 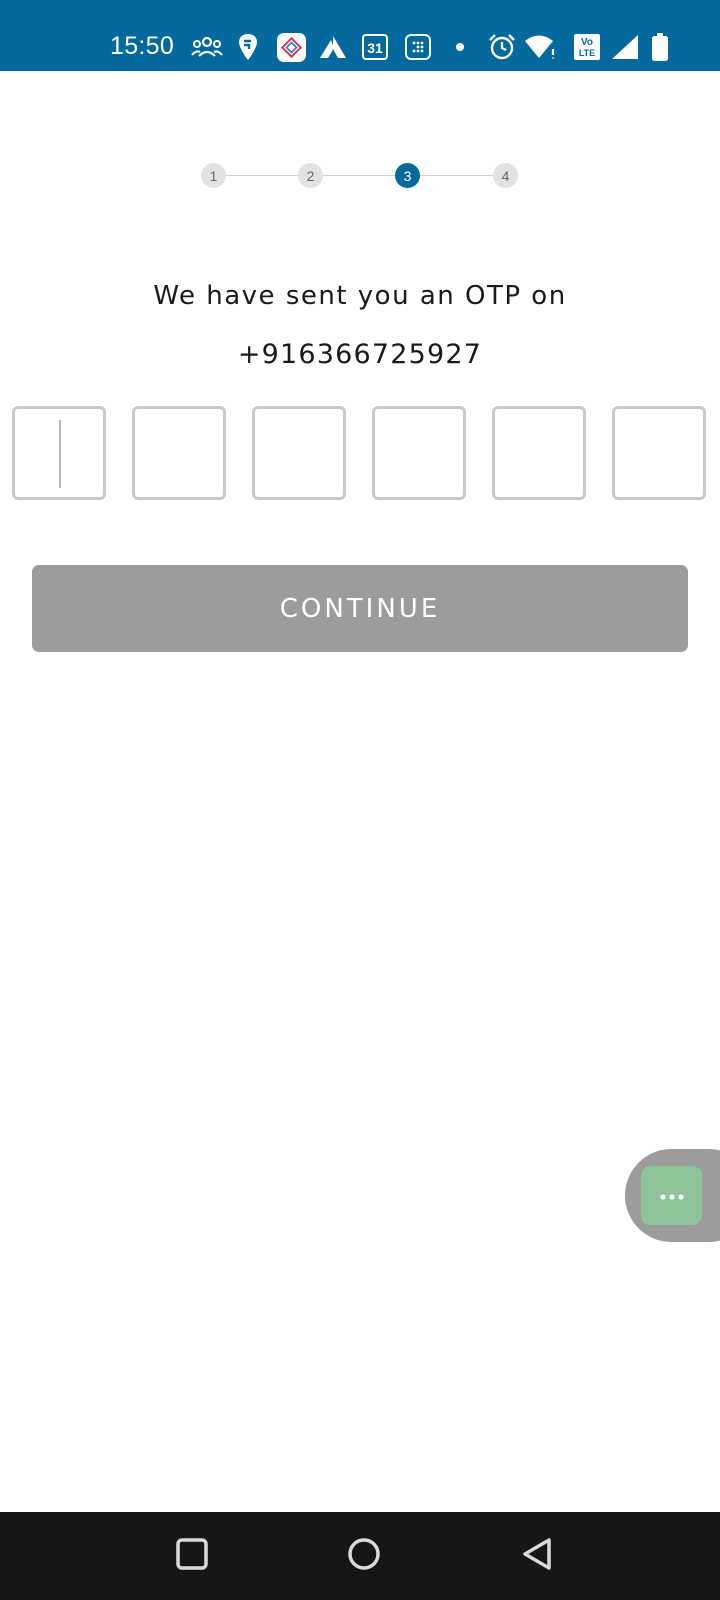 What do you see at coordinates (587, 42) in the screenshot?
I see `volte-label-top: Vo` at bounding box center [587, 42].